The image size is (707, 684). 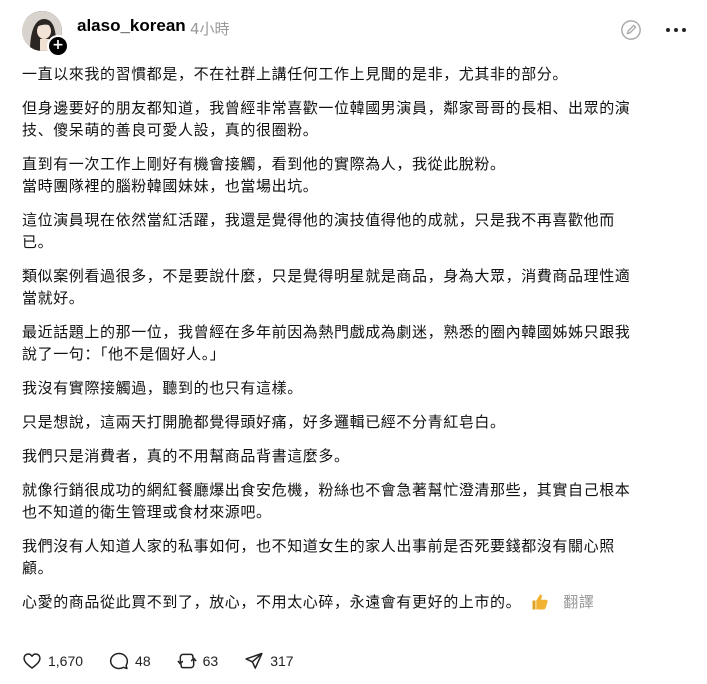 I want to click on post-paragraph: 我們只是消費者，真的不用幫商品背書這麼多。, so click(x=354, y=456).